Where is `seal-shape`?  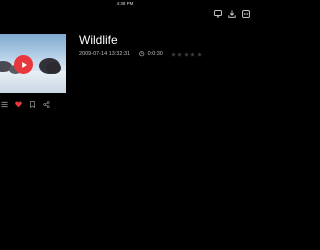 seal-shape is located at coordinates (53, 68).